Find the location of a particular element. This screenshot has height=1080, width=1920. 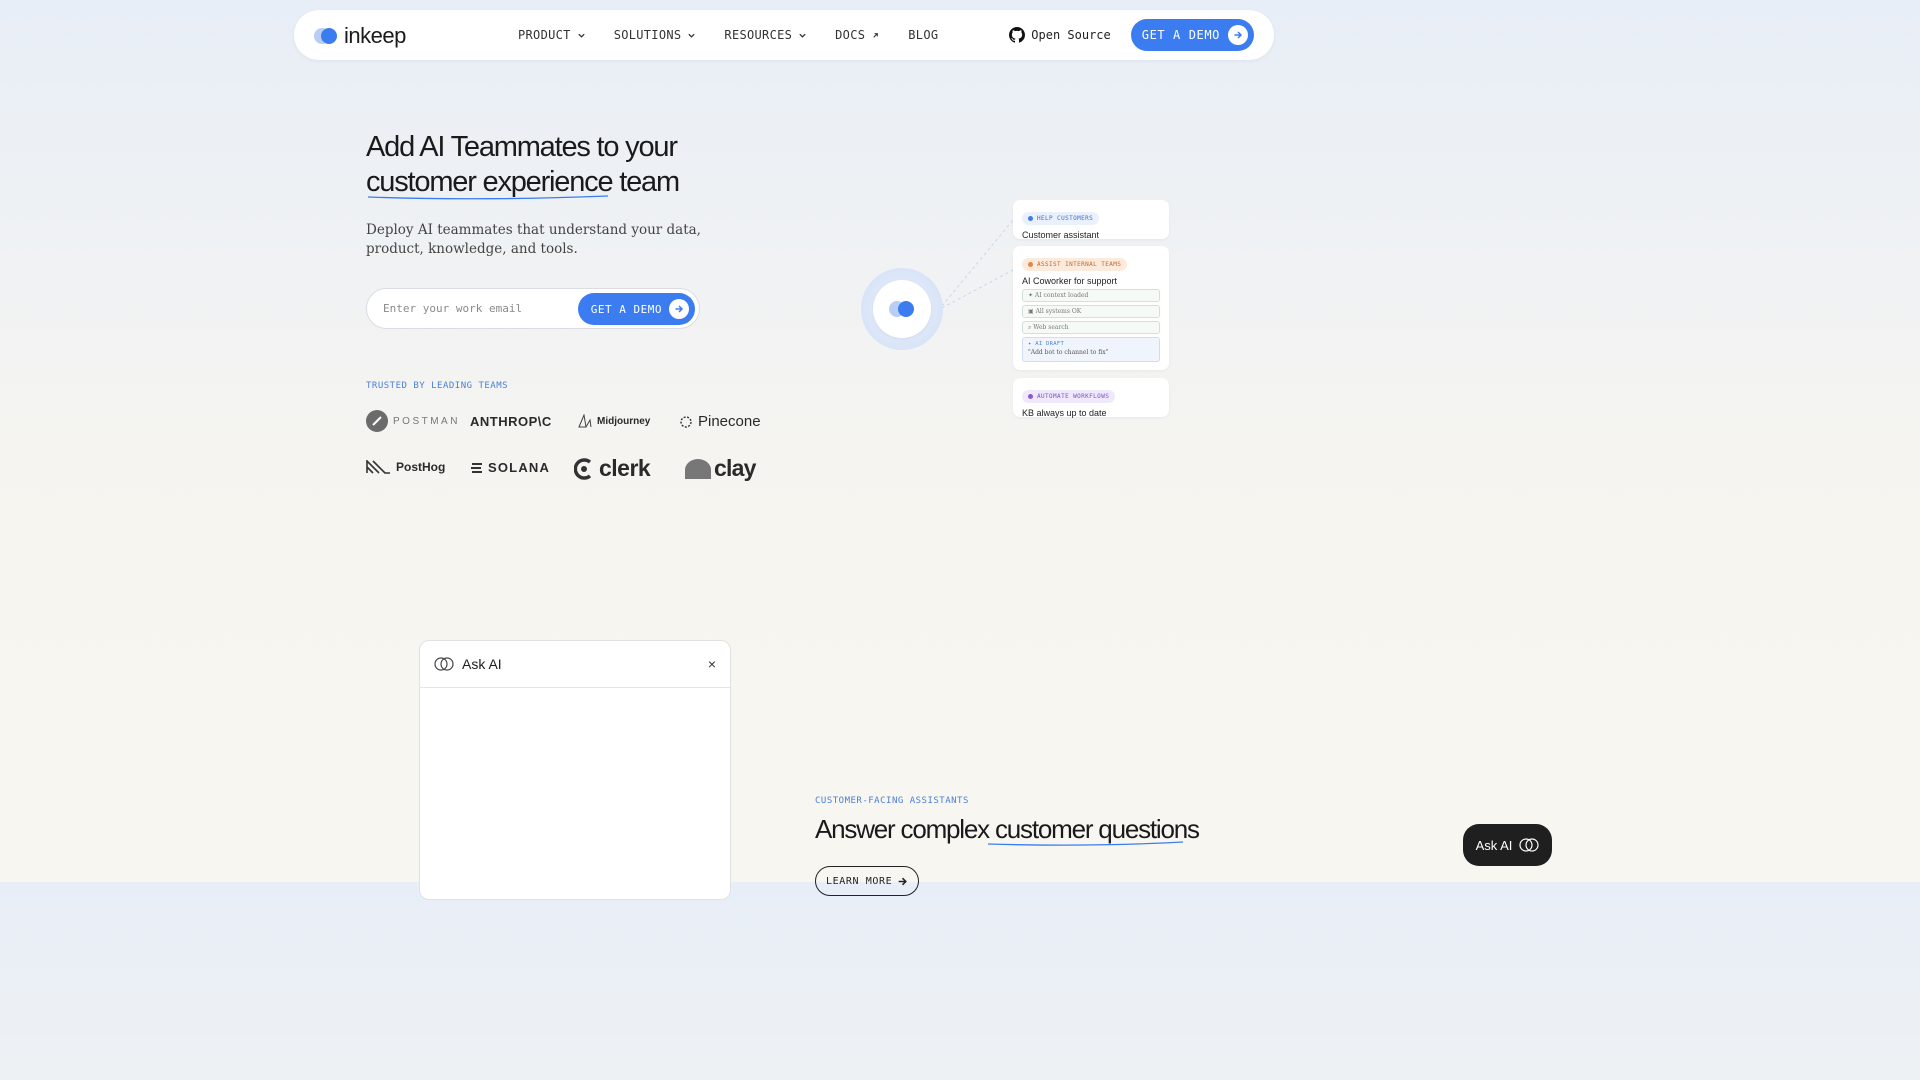

context-loaded-row: ✦ AI context loaded is located at coordinates (1091, 295).